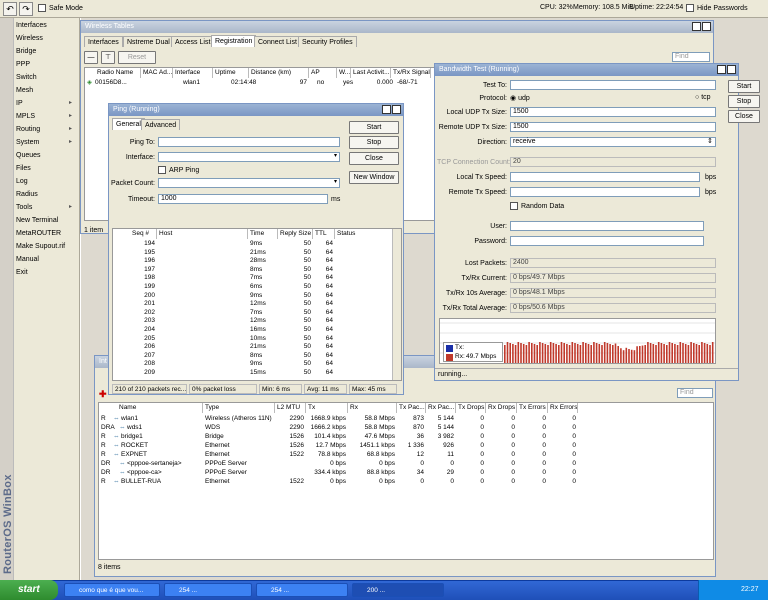  What do you see at coordinates (279, 73) in the screenshot?
I see `column-header: Distance (km)` at bounding box center [279, 73].